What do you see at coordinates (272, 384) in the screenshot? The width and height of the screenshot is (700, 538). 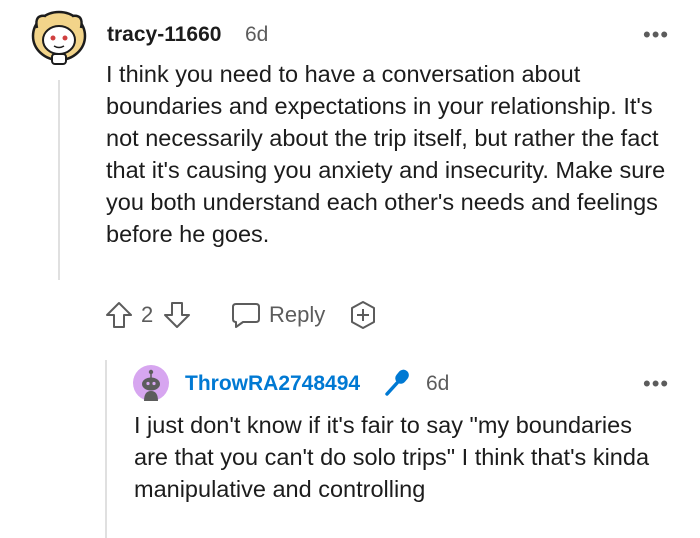 I see `reply-username: ThrowRA2748494` at bounding box center [272, 384].